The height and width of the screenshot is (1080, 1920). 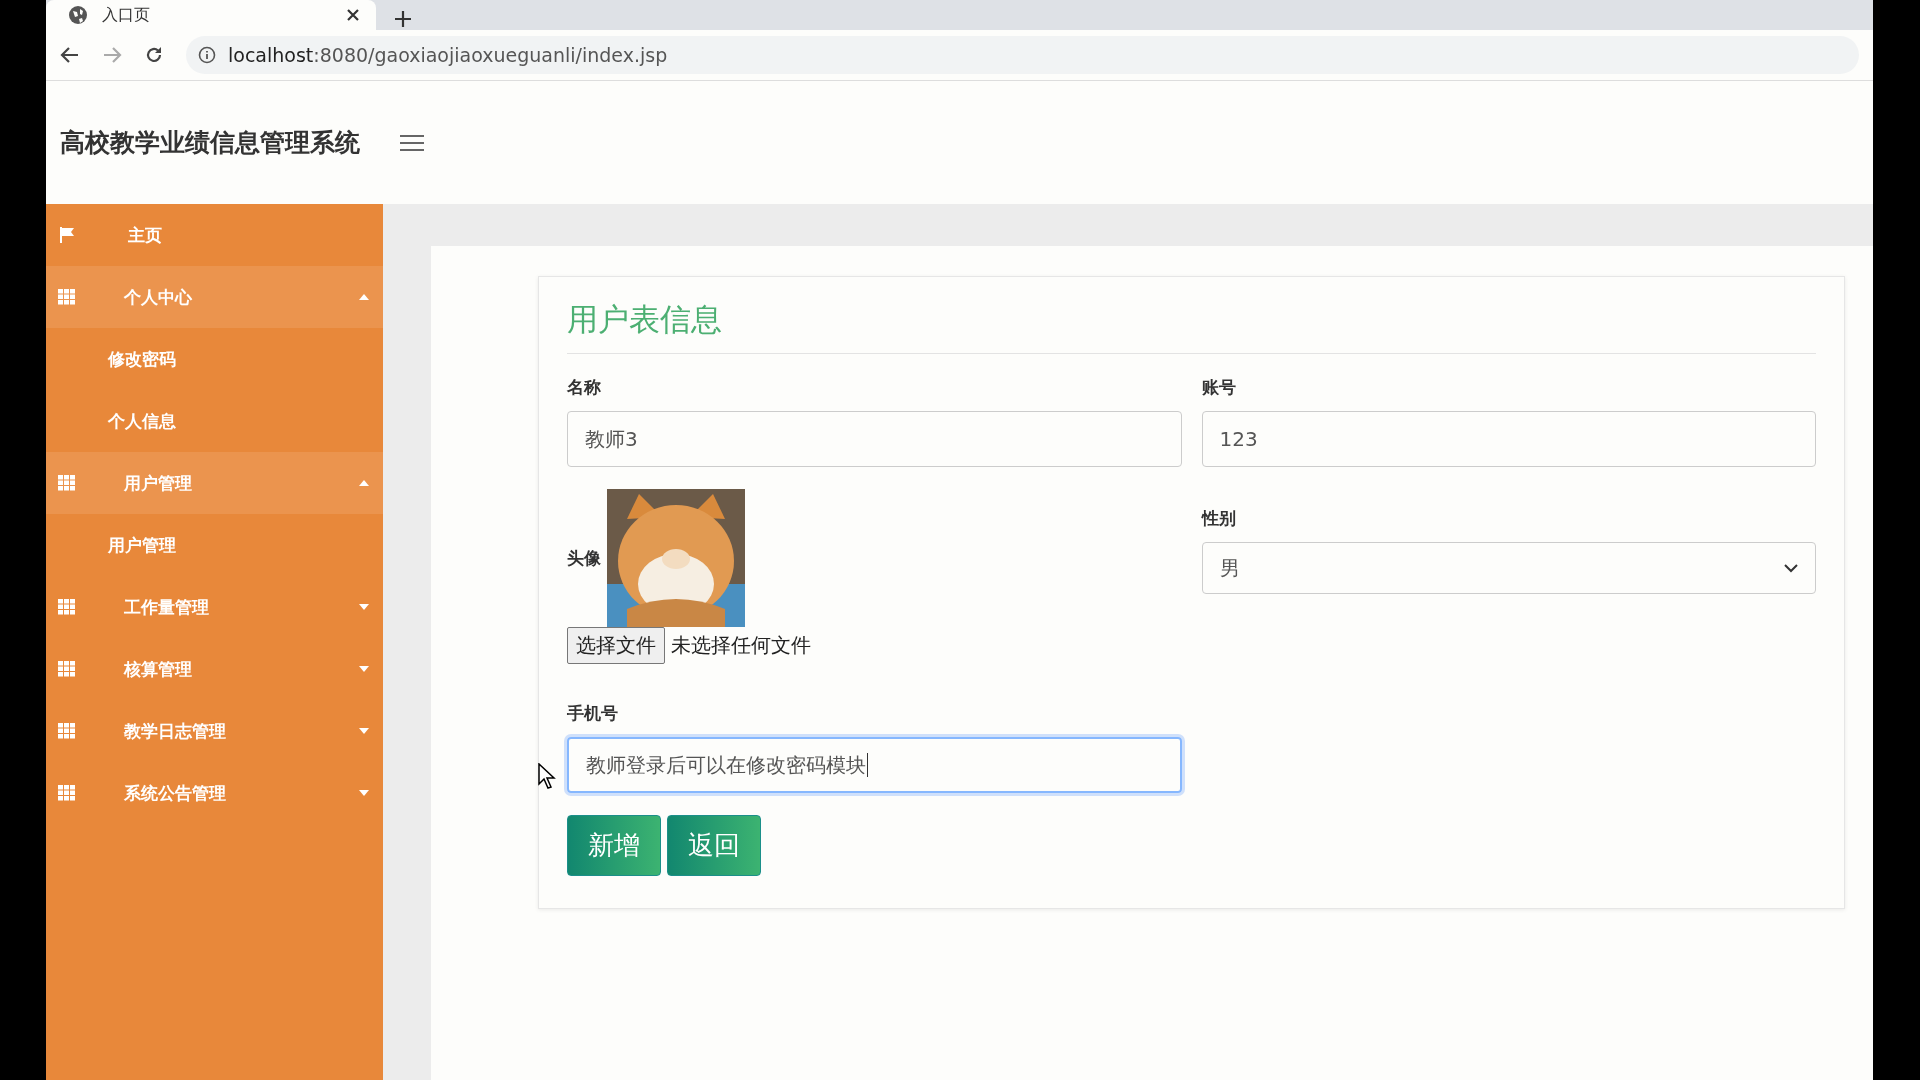 What do you see at coordinates (214, 545) in the screenshot?
I see `submenu-item: 用户管理` at bounding box center [214, 545].